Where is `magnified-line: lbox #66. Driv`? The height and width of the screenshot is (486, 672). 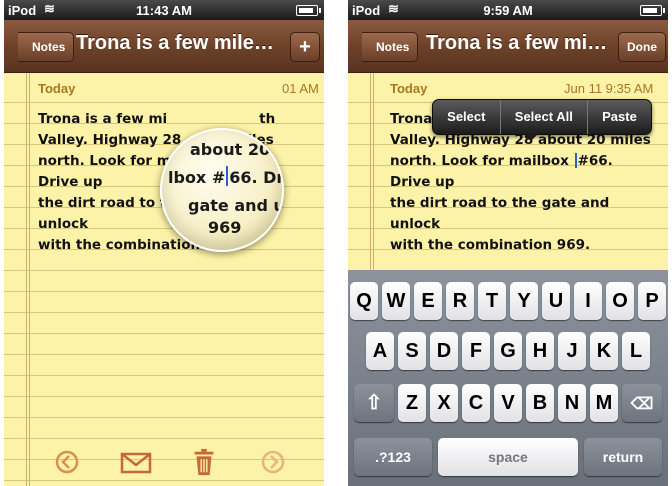
magnified-line: lbox #66. Driv is located at coordinates (226, 176).